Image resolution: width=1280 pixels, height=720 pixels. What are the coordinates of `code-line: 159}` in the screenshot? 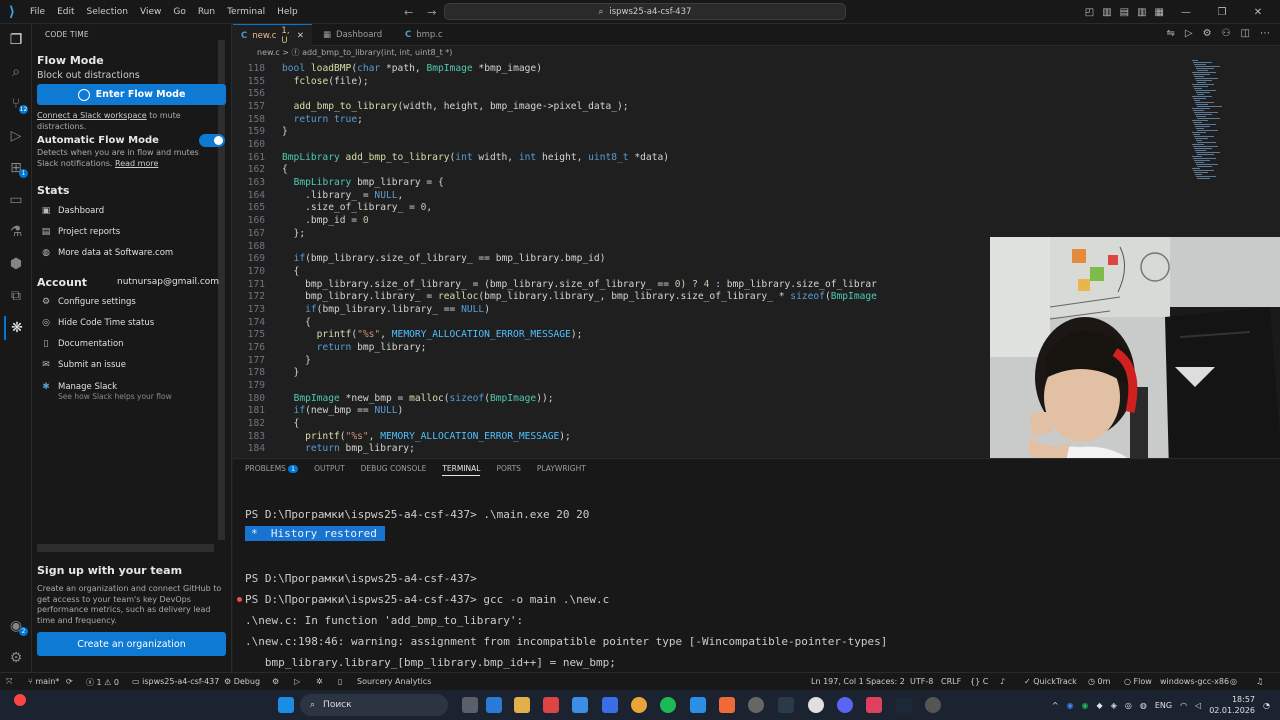 It's located at (611, 132).